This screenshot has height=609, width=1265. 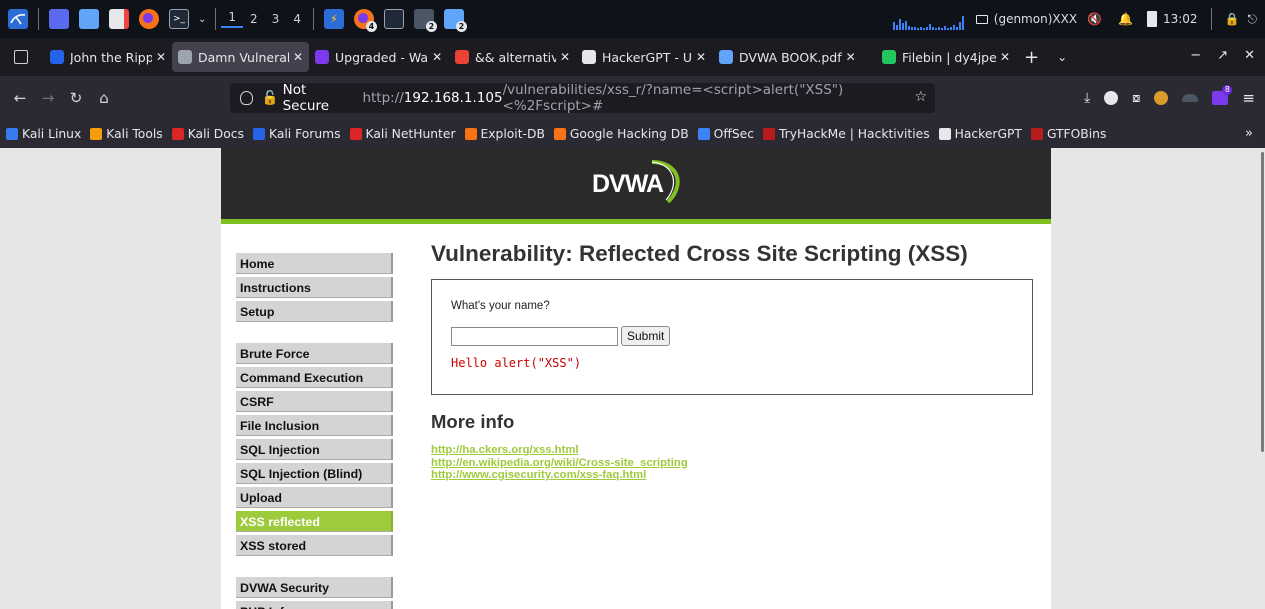 I want to click on reload-button: ↻, so click(x=76, y=98).